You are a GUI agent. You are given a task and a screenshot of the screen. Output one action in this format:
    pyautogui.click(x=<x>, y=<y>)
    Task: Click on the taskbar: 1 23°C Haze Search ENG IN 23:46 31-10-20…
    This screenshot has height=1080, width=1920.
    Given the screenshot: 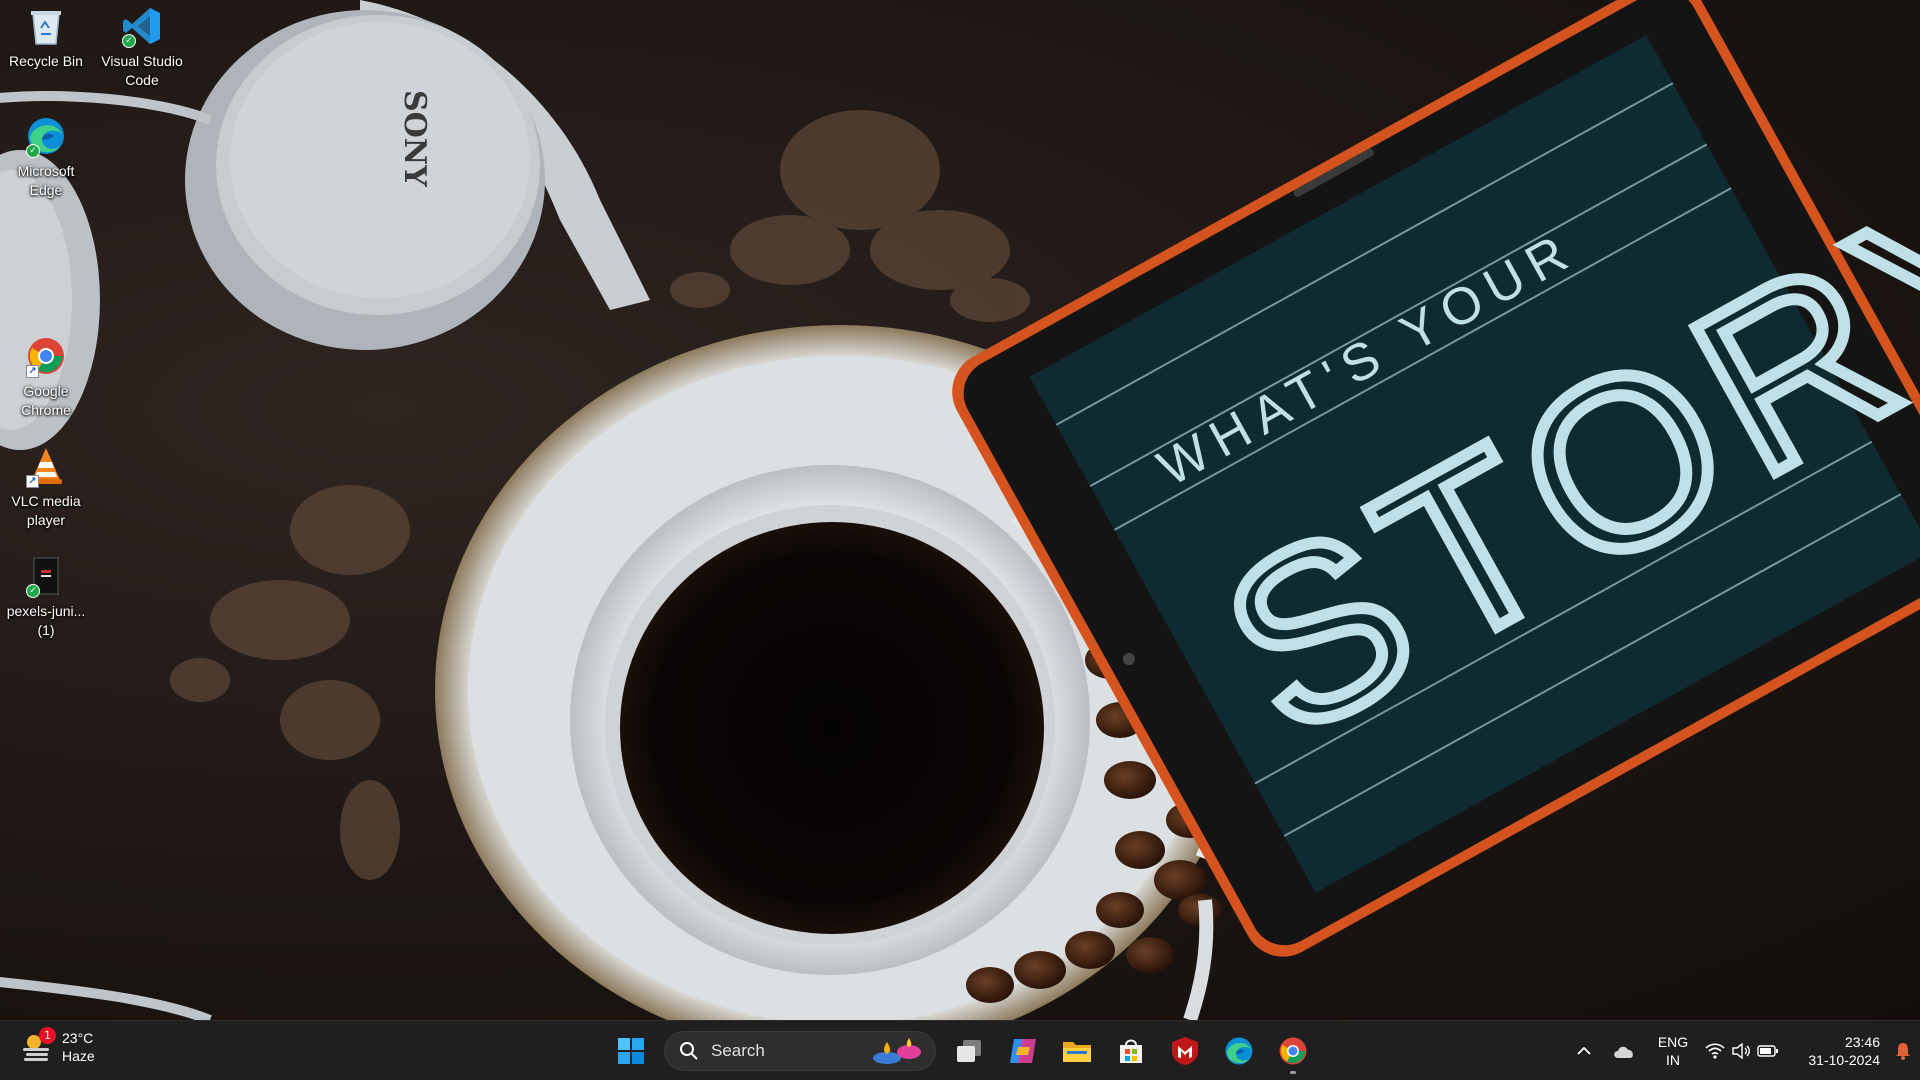 What is the action you would take?
    pyautogui.click(x=960, y=1050)
    